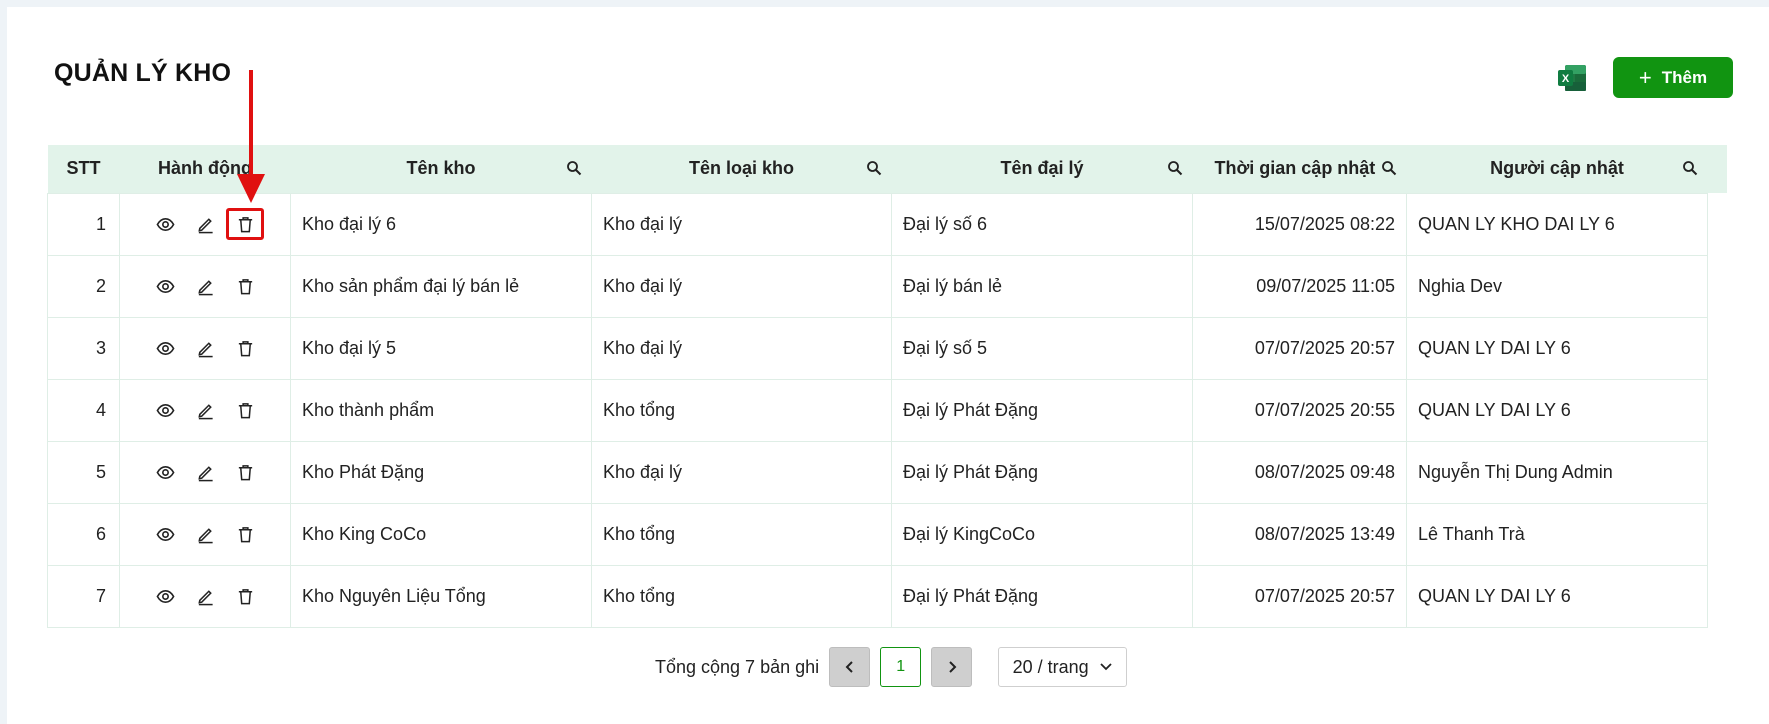 The image size is (1769, 724). Describe the element at coordinates (1299, 410) in the screenshot. I see `cell-thoi-gian: 07/07/2025 20:55` at that location.